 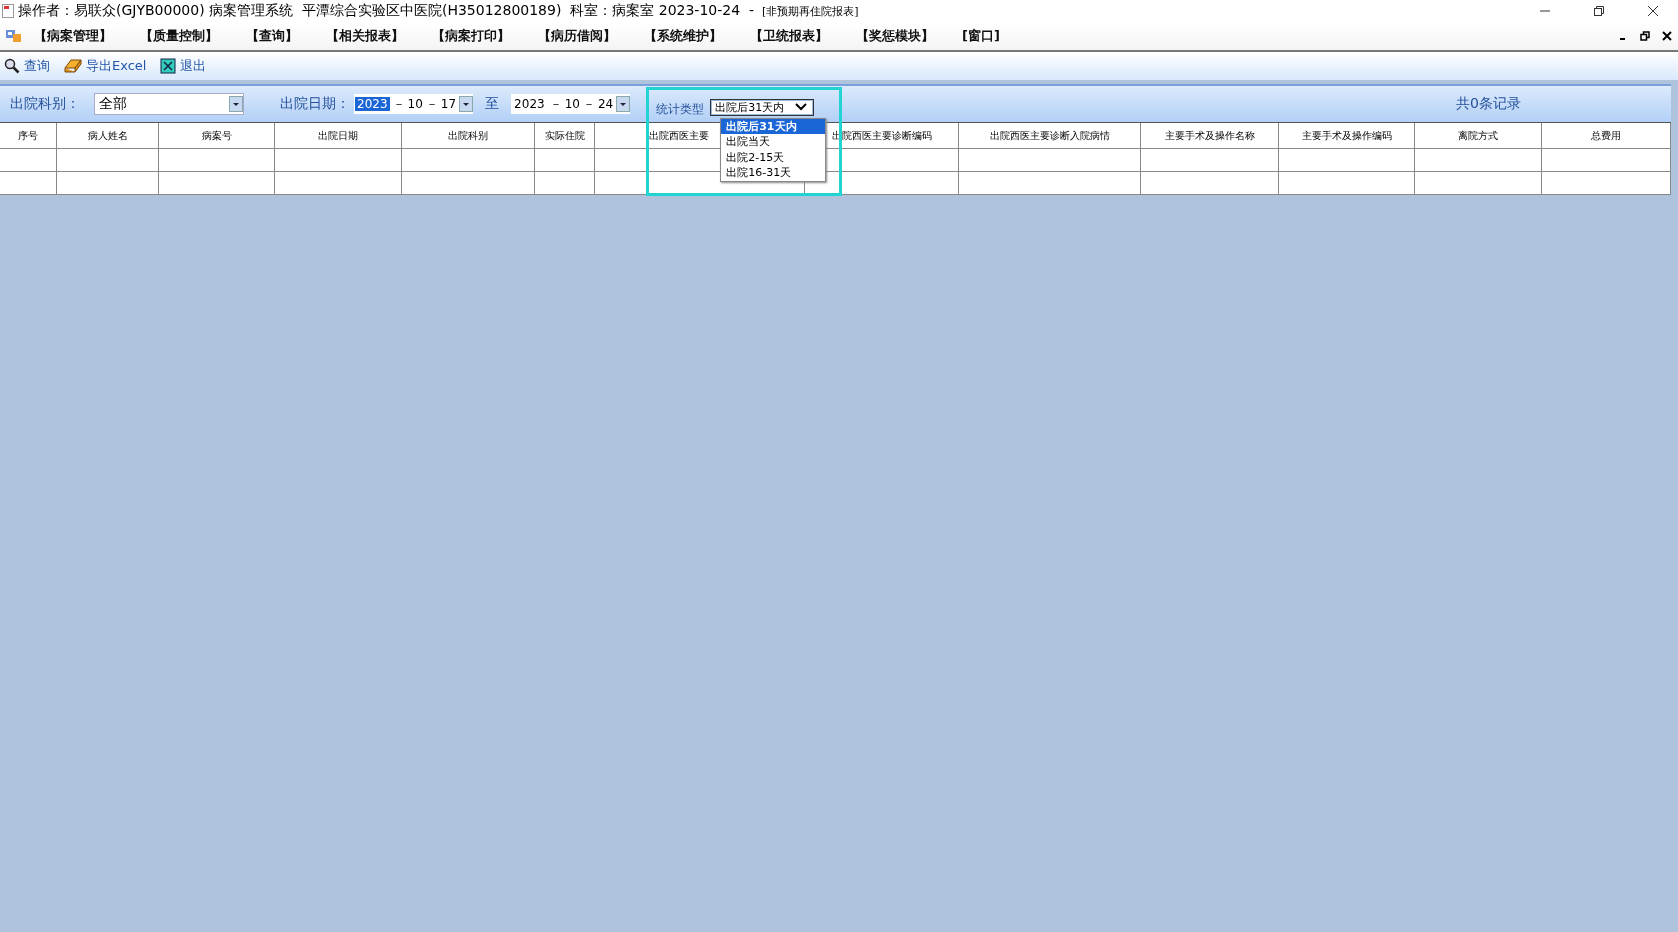 I want to click on stat-type-dropdown: 出院后31天内, so click(x=762, y=107).